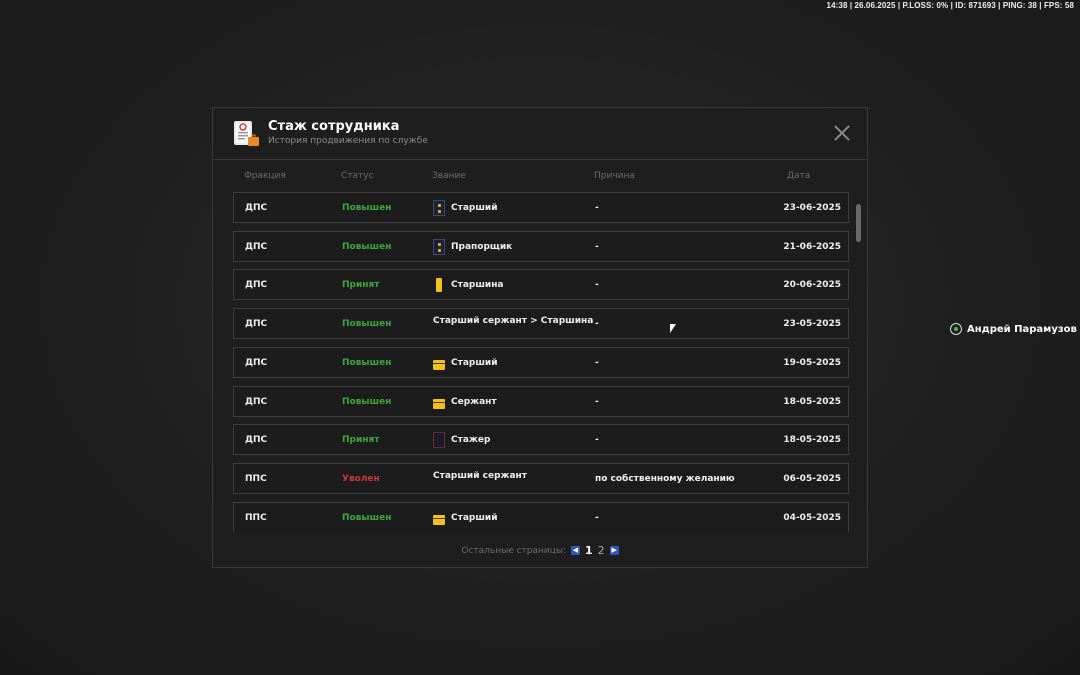  I want to click on table-row: ДПС Повышен Сержант - 18-05-2025, so click(541, 401).